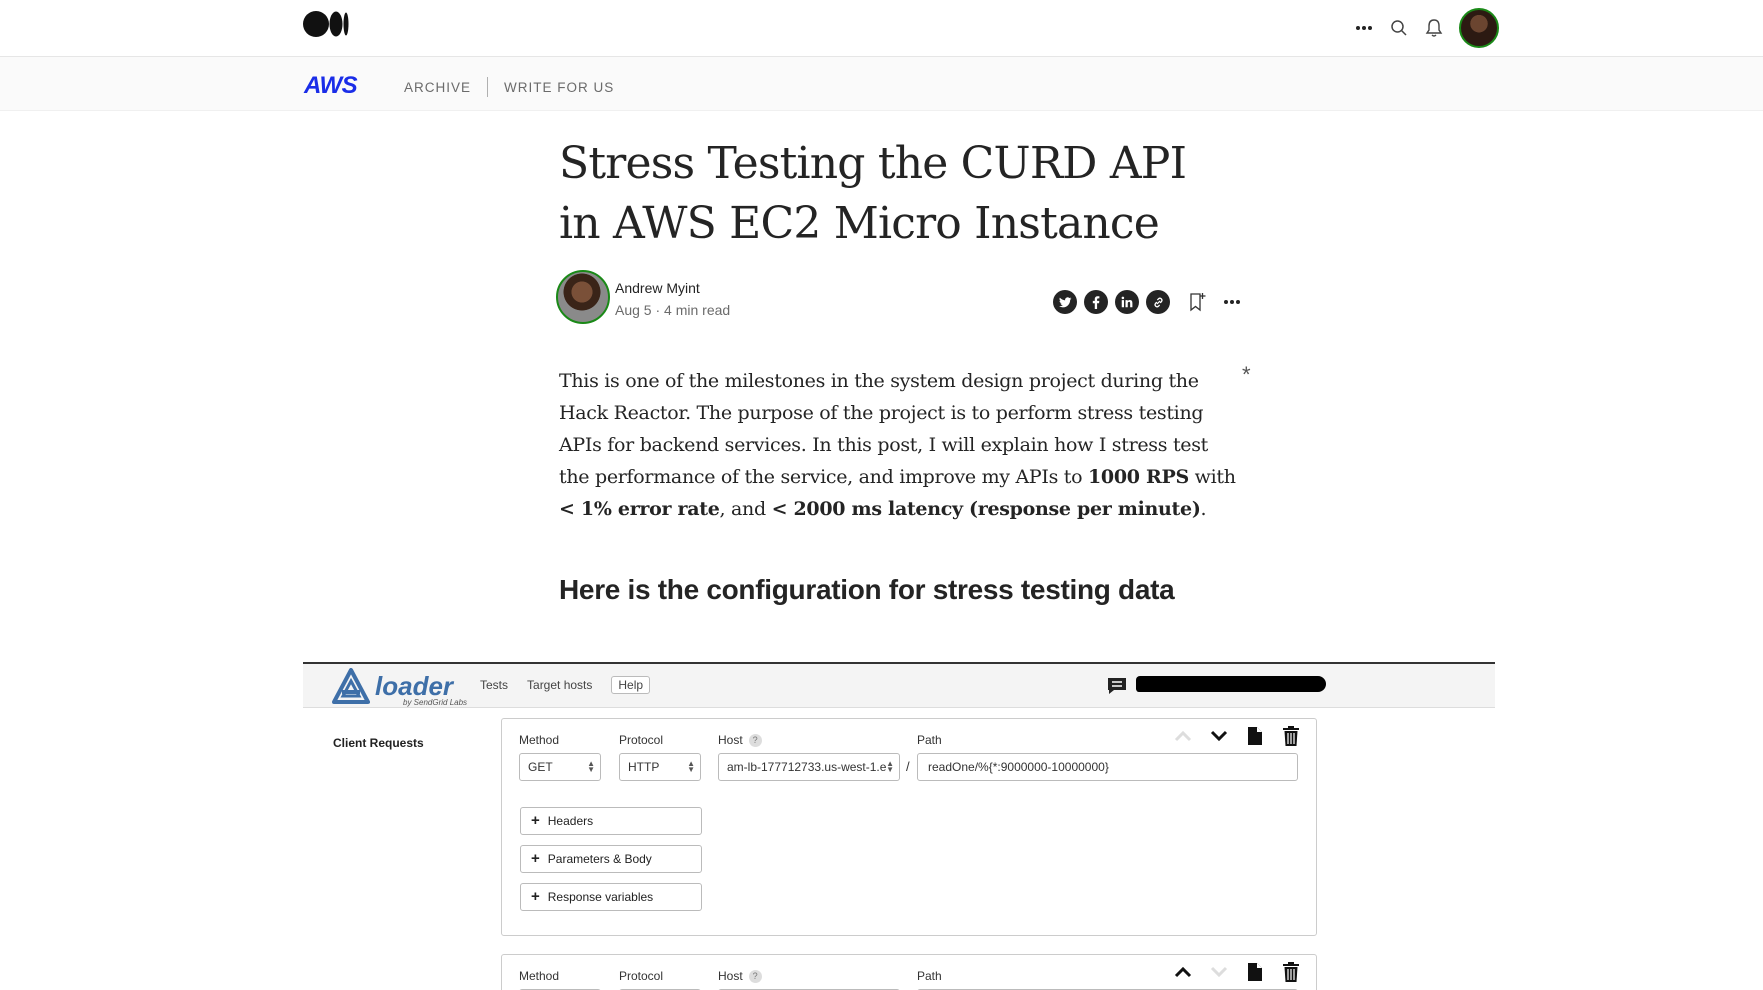  What do you see at coordinates (881, 84) in the screenshot?
I see `publication-bar: AWS ARCHIVE WRITE FOR US` at bounding box center [881, 84].